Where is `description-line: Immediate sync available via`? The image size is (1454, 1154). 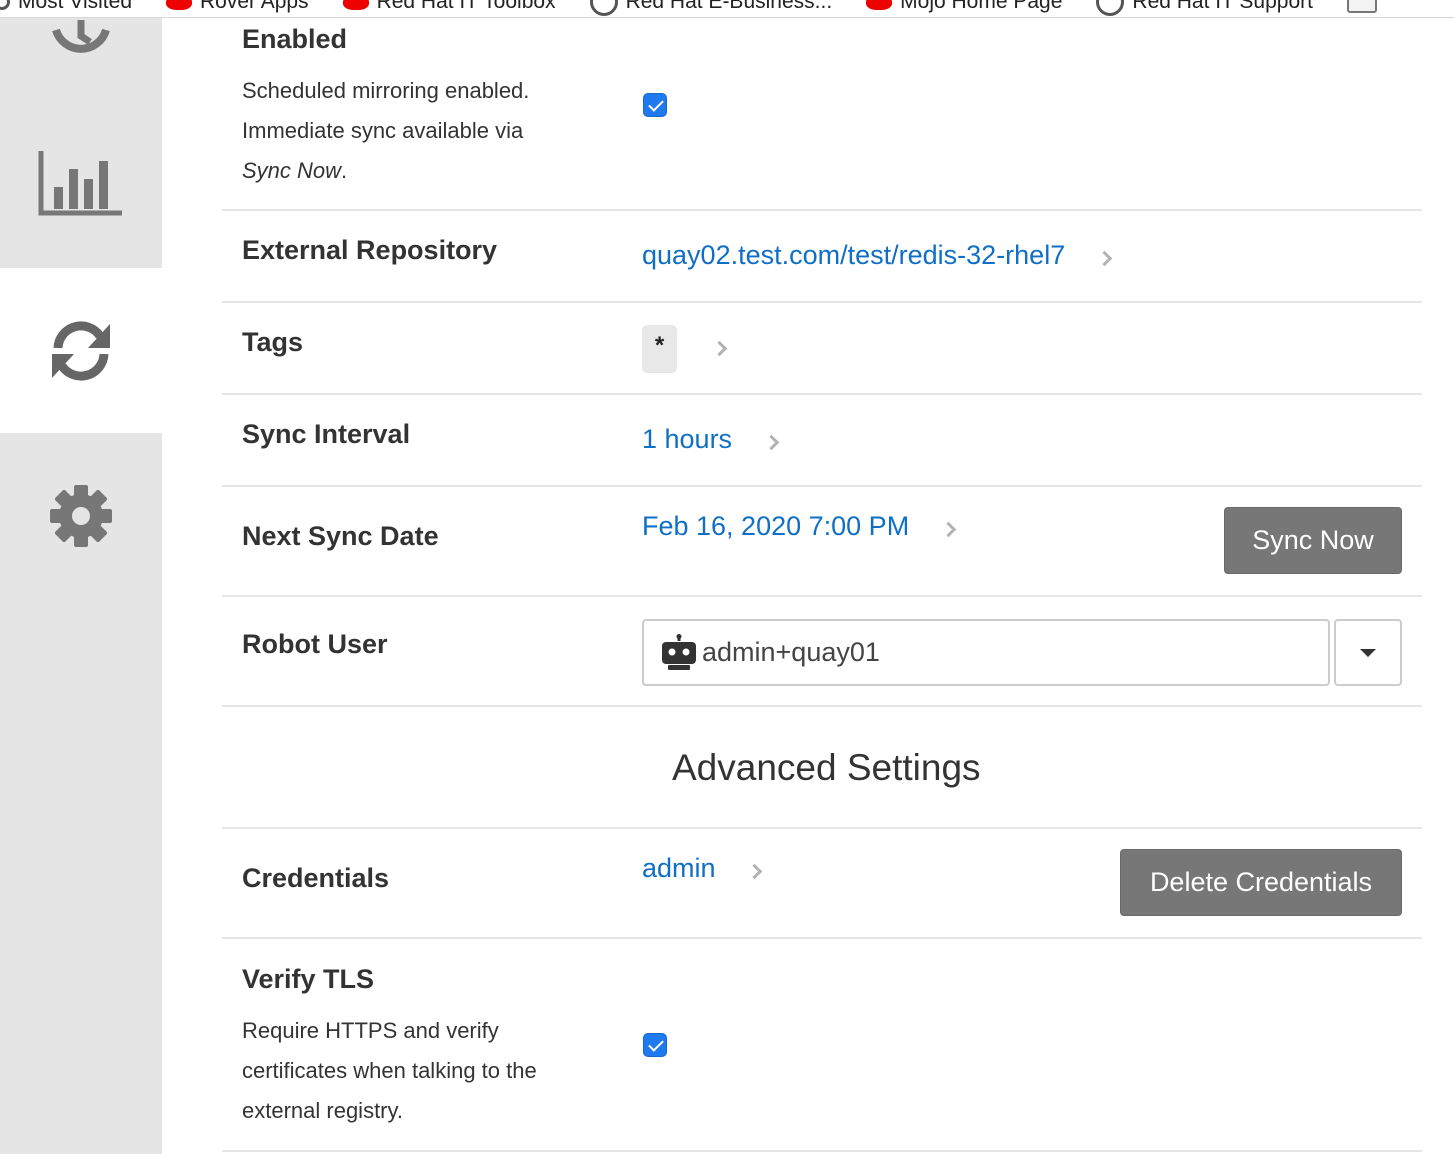 description-line: Immediate sync available via is located at coordinates (383, 130).